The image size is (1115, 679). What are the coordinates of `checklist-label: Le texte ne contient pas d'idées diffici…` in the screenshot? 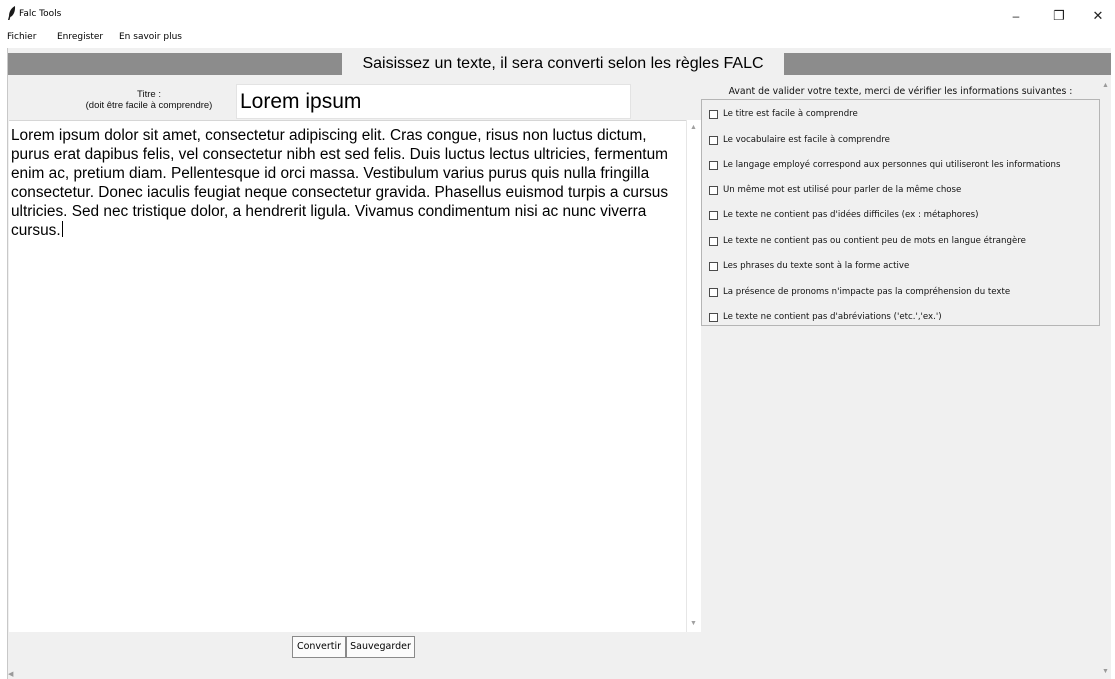 It's located at (851, 215).